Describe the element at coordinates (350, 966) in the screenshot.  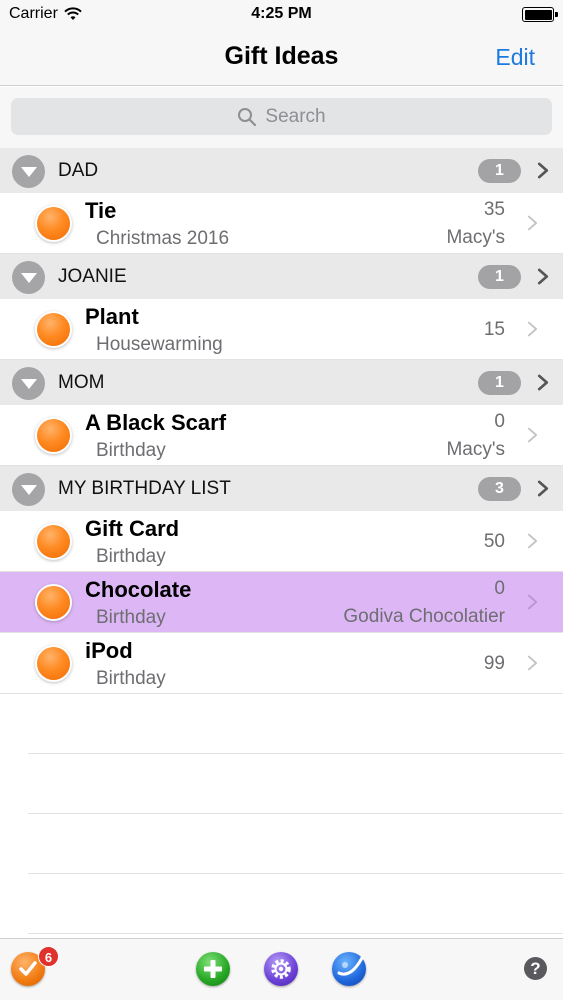
I see `globe-icon` at that location.